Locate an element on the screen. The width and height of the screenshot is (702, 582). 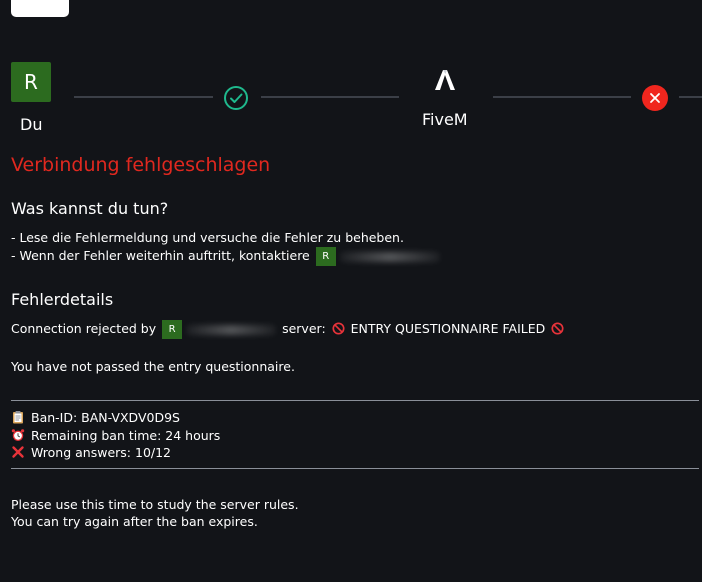
connection-failed-title: Verbindung fehlgeschlagen is located at coordinates (141, 165).